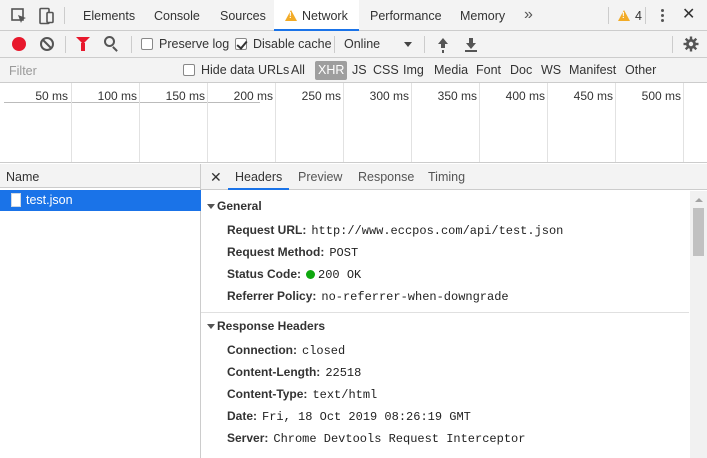 This screenshot has height=458, width=707. Describe the element at coordinates (216, 177) in the screenshot. I see `close-details-button: ✕` at that location.